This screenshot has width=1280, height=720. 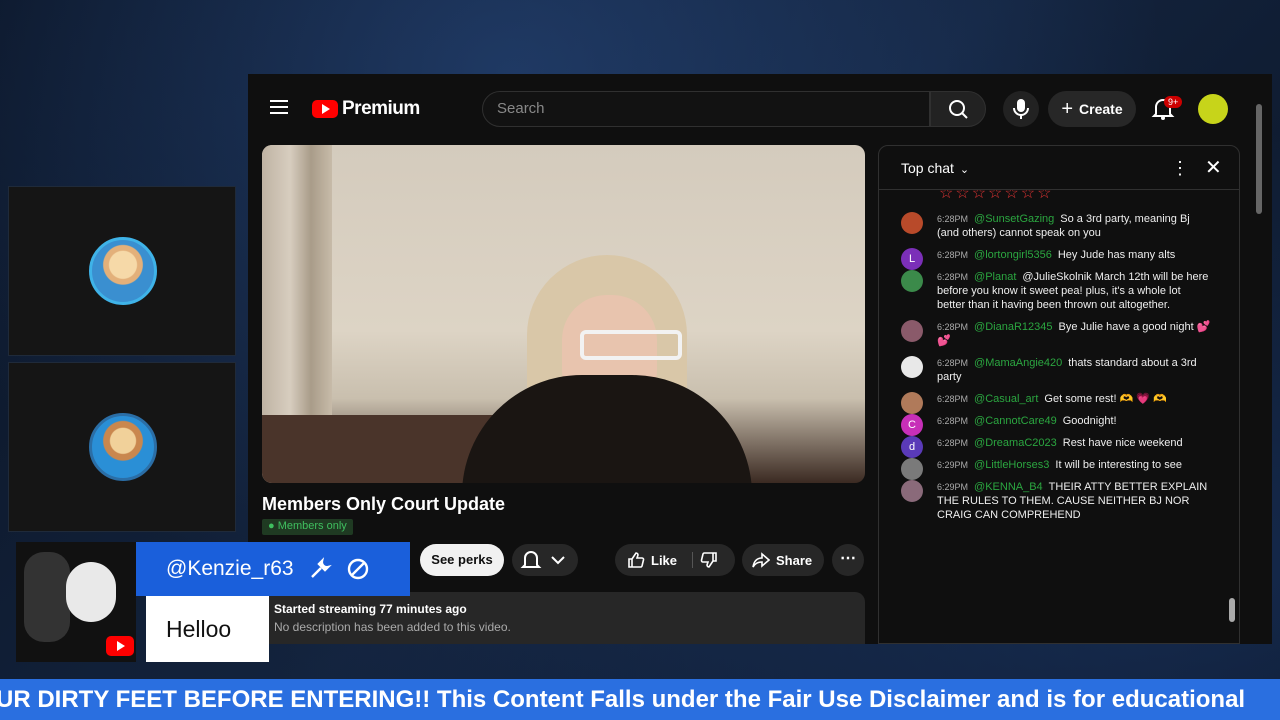 What do you see at coordinates (995, 277) in the screenshot?
I see `chat-author-name: @Planat` at bounding box center [995, 277].